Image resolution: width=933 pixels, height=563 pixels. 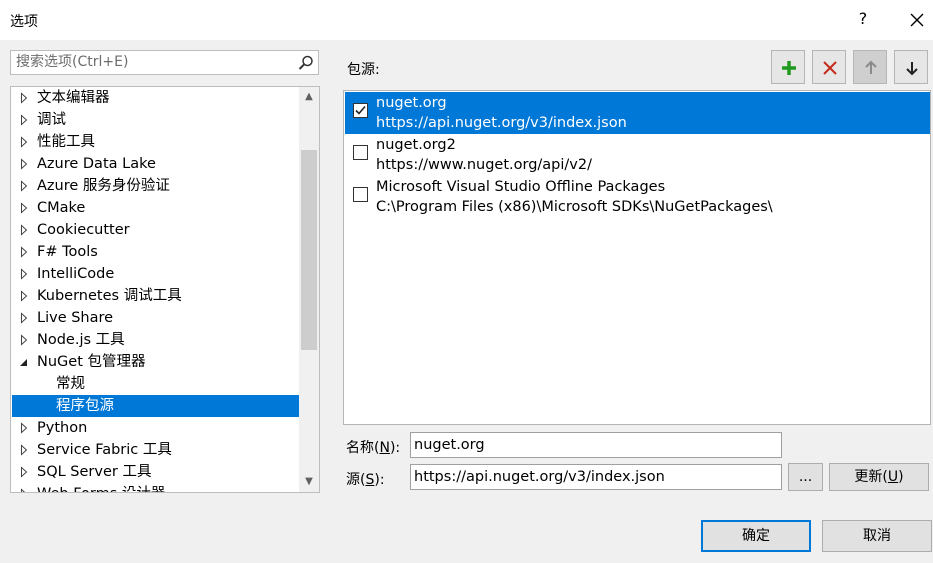 What do you see at coordinates (155, 384) in the screenshot?
I see `tree-item: 常规` at bounding box center [155, 384].